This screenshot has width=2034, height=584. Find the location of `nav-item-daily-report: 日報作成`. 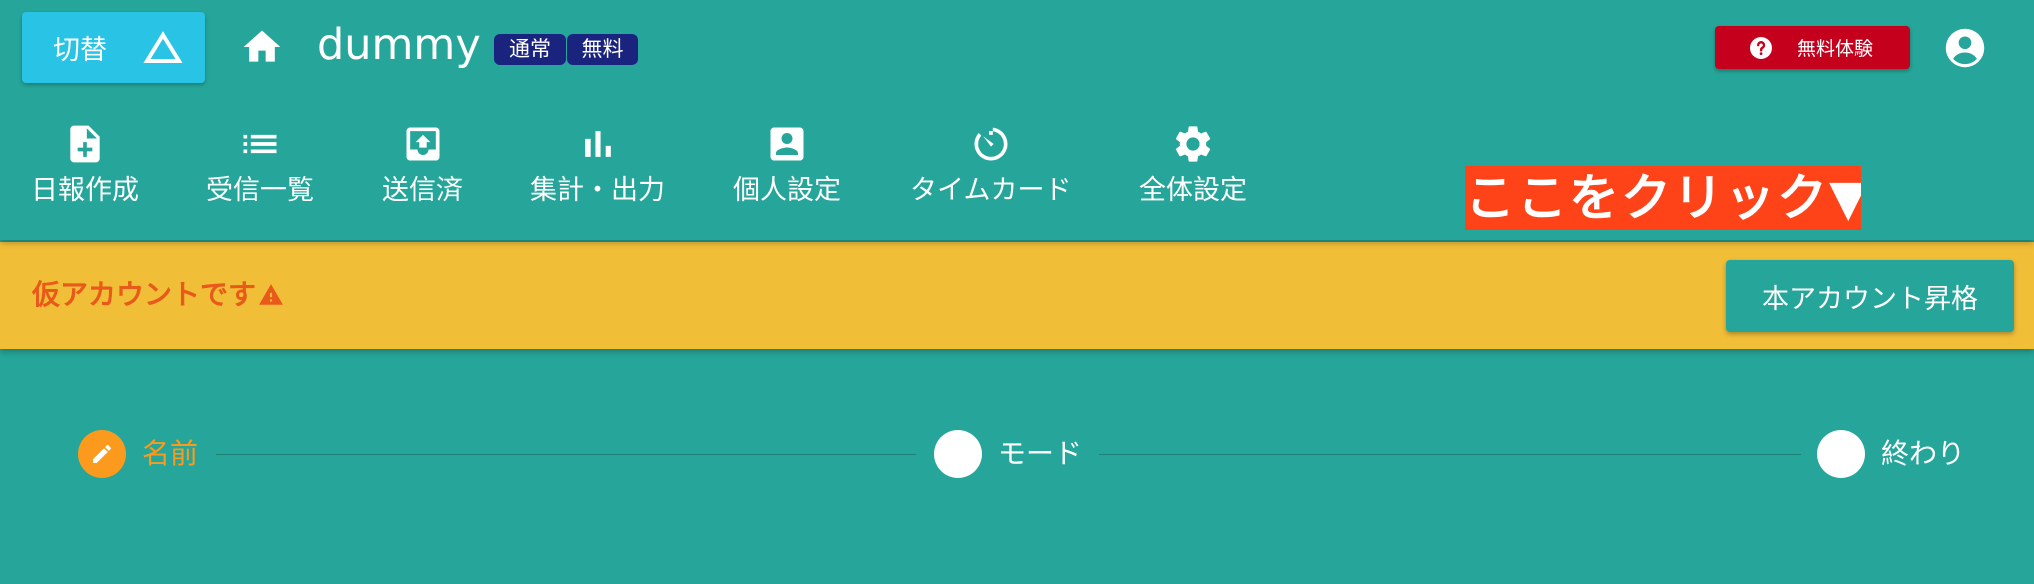

nav-item-daily-report: 日報作成 is located at coordinates (85, 165).